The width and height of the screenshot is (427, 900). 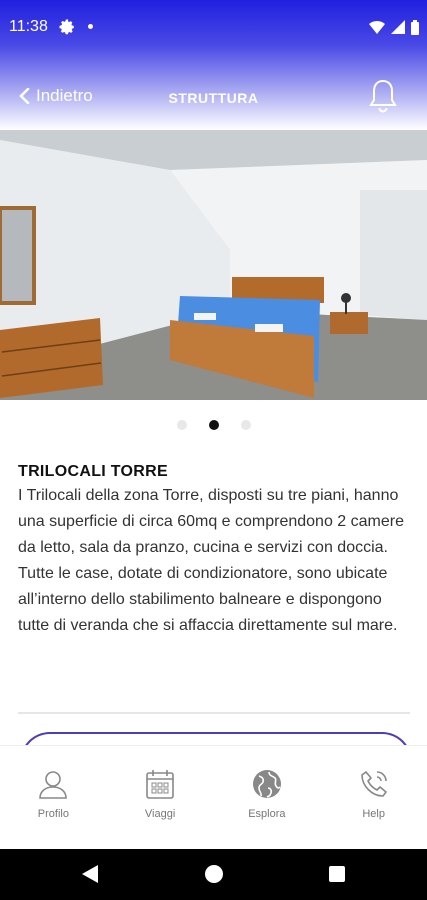 I want to click on phone-icon, so click(x=373, y=784).